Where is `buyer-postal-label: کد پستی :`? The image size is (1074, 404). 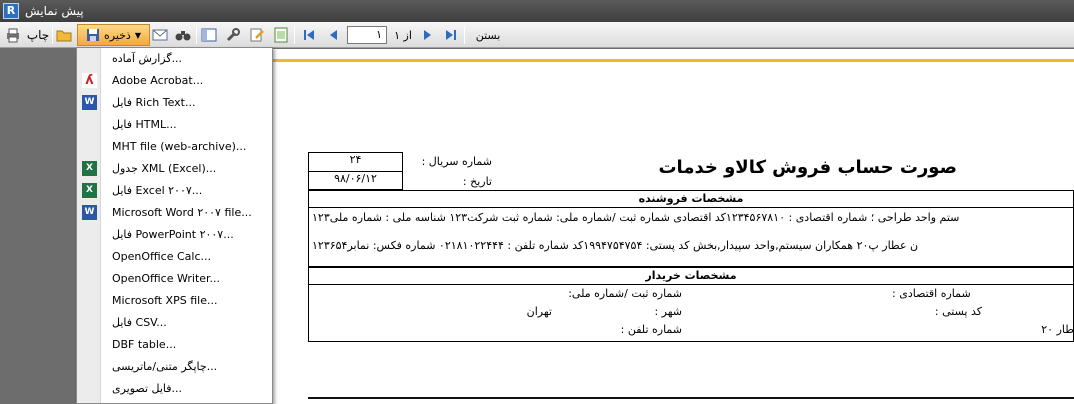
buyer-postal-label: کد پستی : is located at coordinates (958, 311).